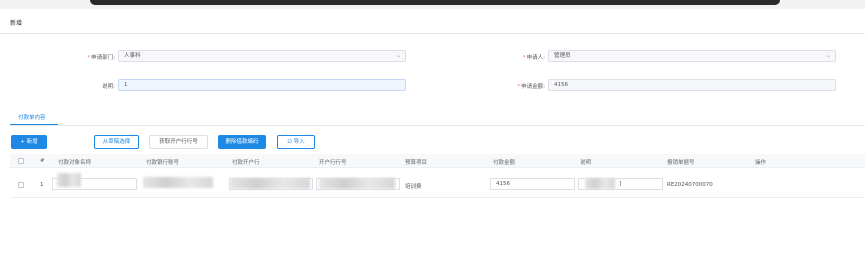  What do you see at coordinates (116, 142) in the screenshot?
I see `from-draft-button: 从草稿选择` at bounding box center [116, 142].